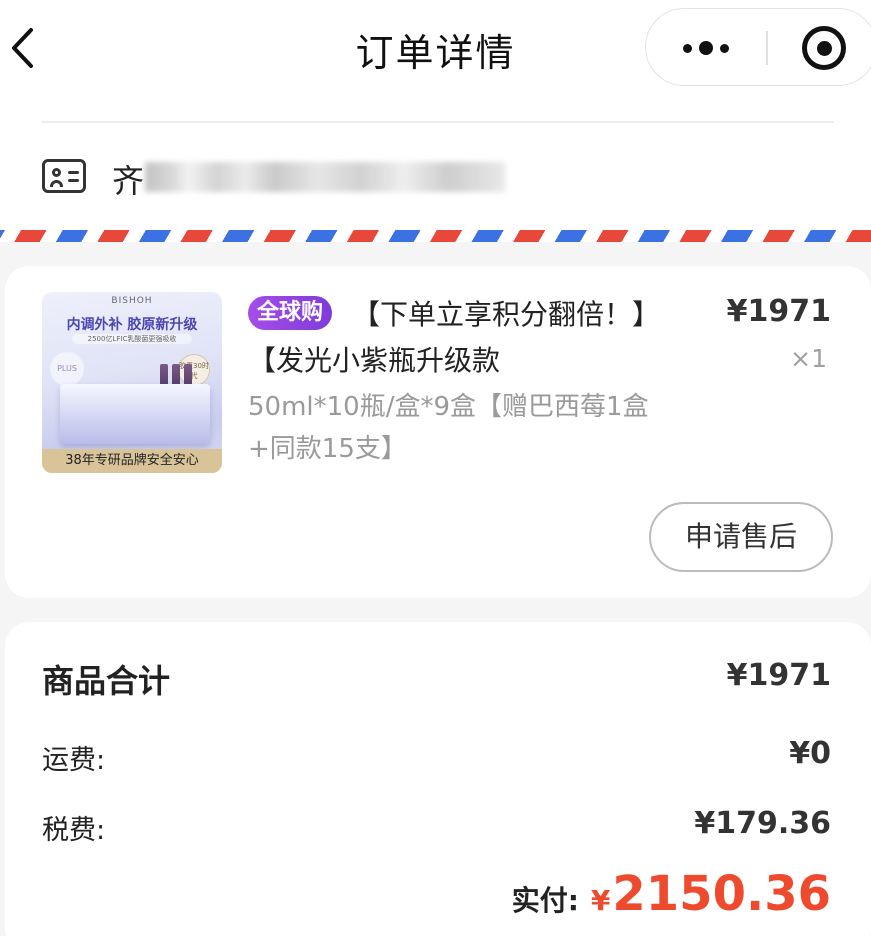 The width and height of the screenshot is (871, 936). What do you see at coordinates (762, 823) in the screenshot?
I see `tax-value: ¥179.36` at bounding box center [762, 823].